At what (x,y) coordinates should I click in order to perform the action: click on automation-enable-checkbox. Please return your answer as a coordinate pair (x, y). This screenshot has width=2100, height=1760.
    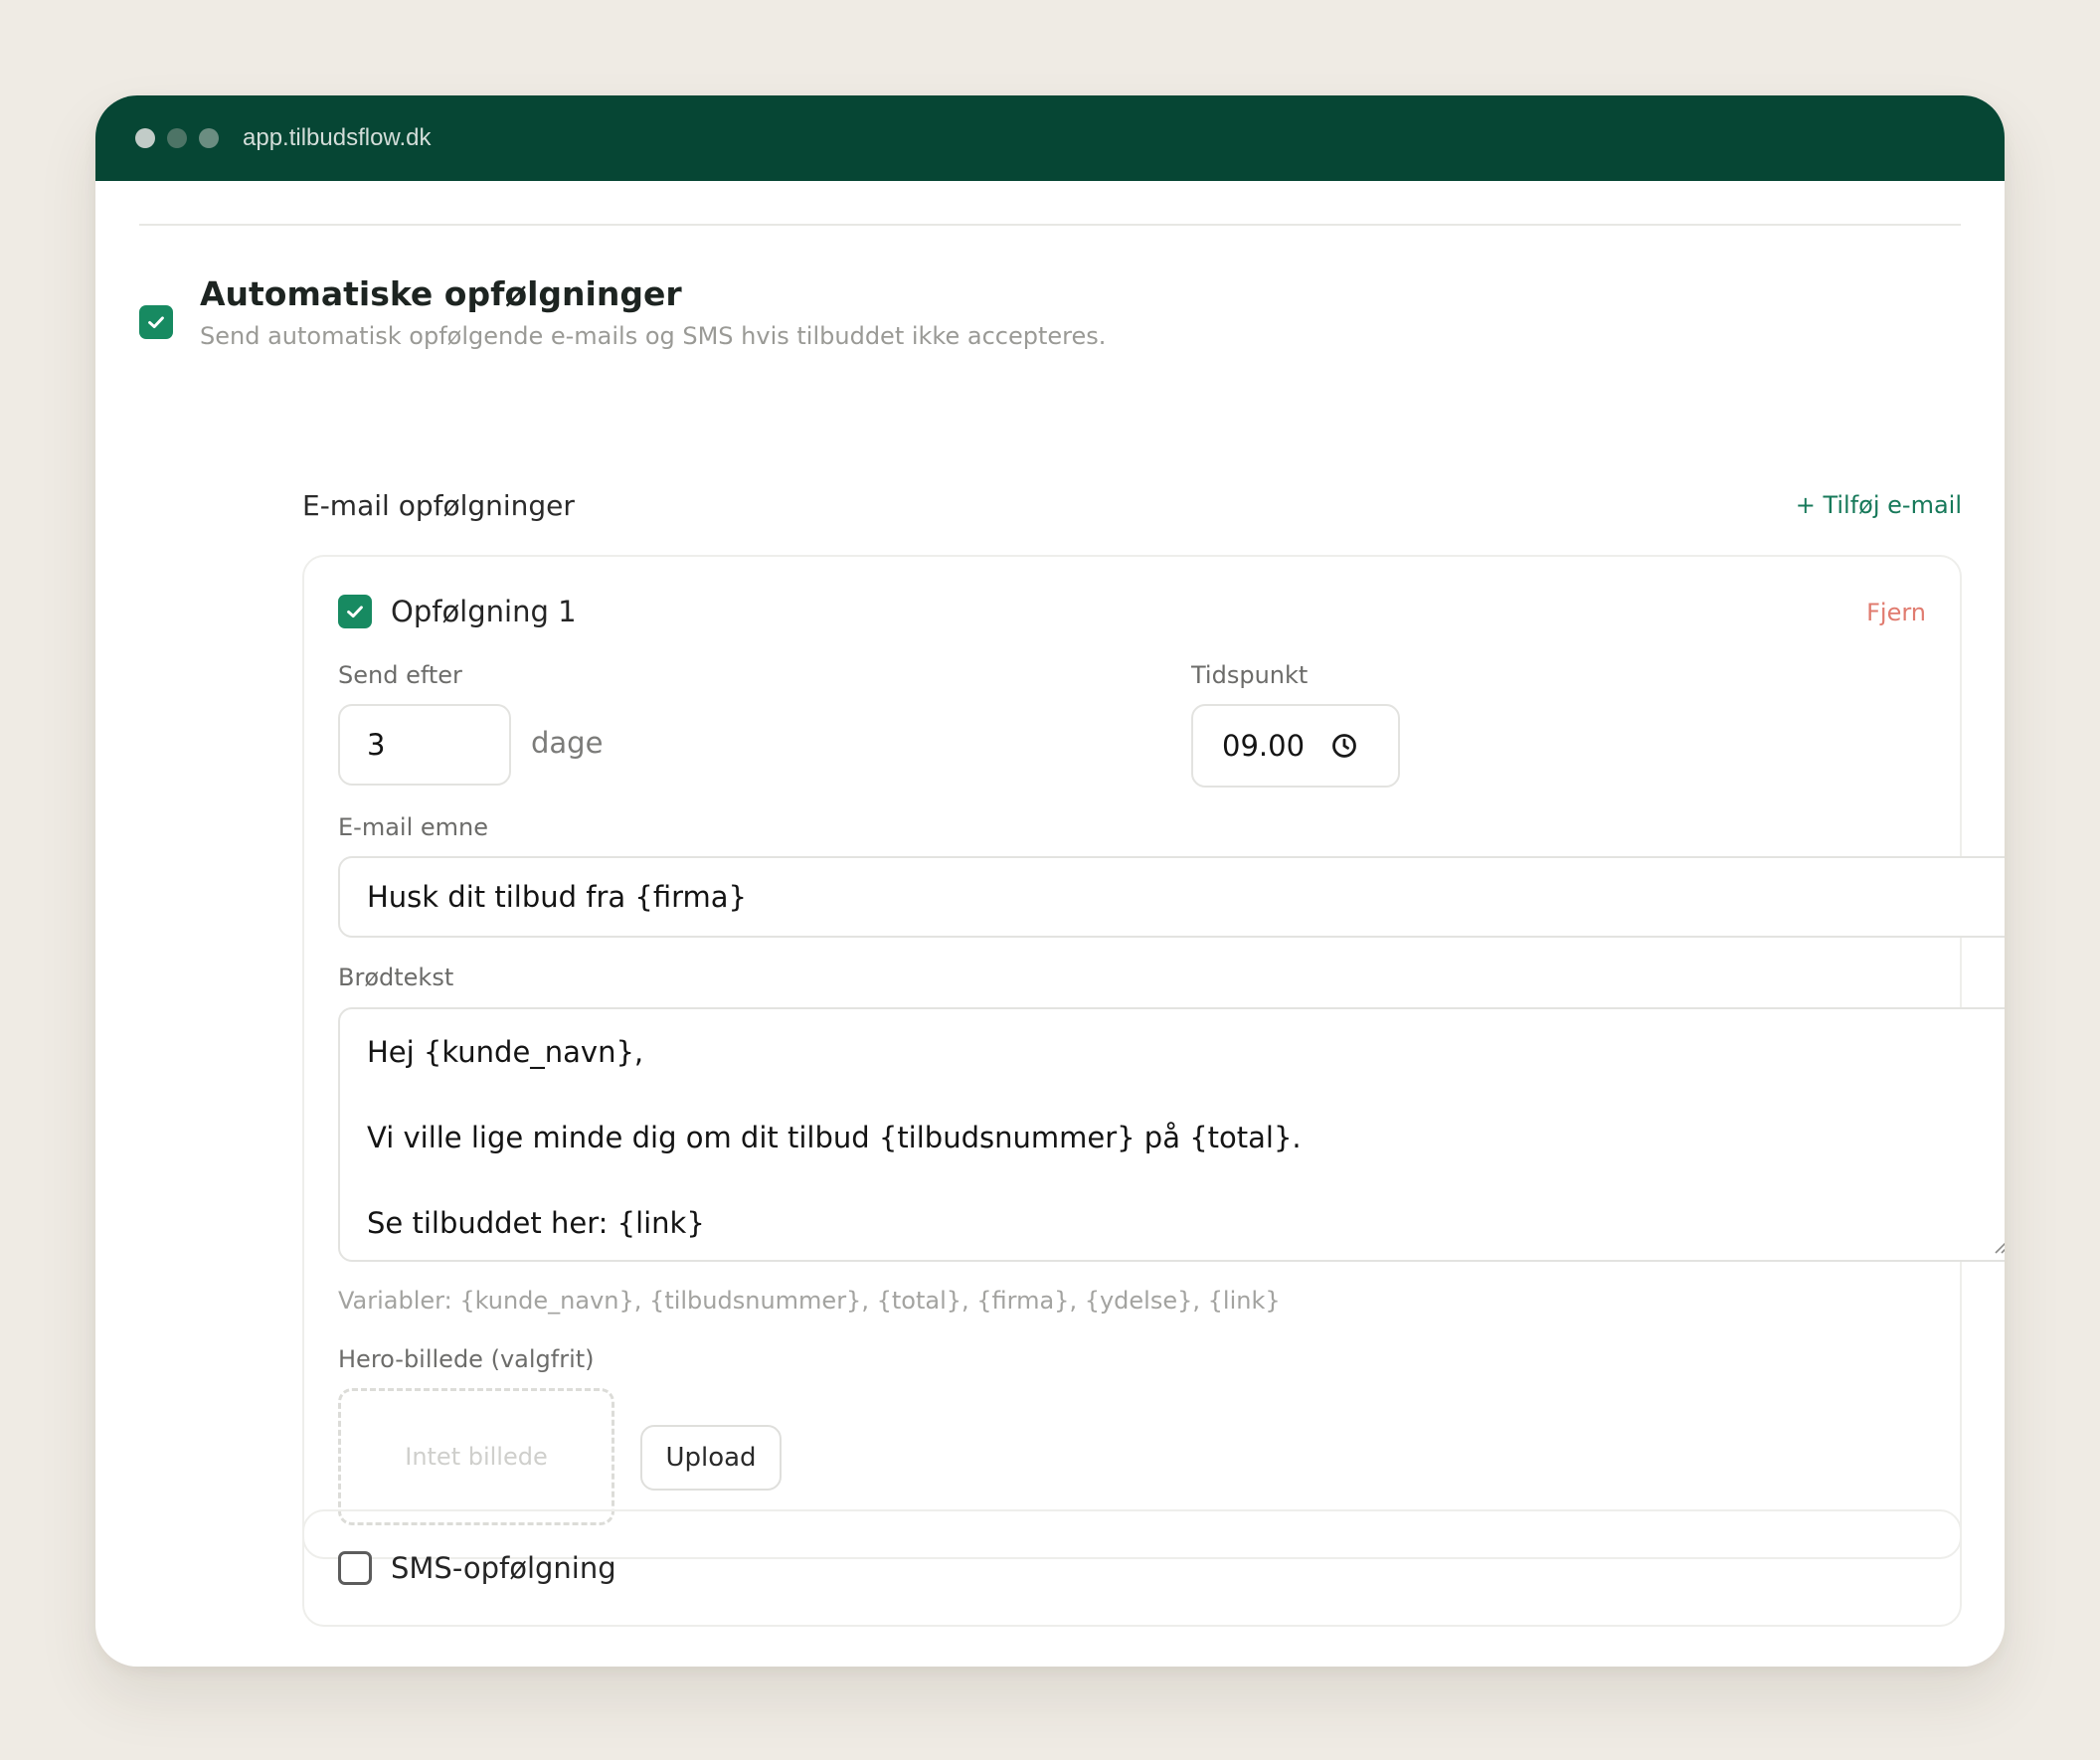
    Looking at the image, I should click on (156, 322).